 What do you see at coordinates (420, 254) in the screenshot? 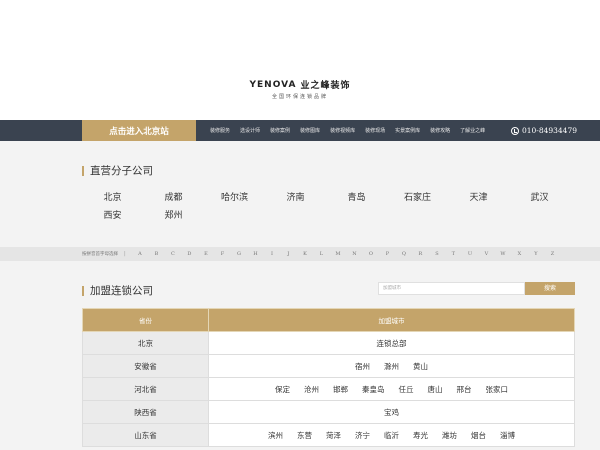
I see `alphabet-letter: R` at bounding box center [420, 254].